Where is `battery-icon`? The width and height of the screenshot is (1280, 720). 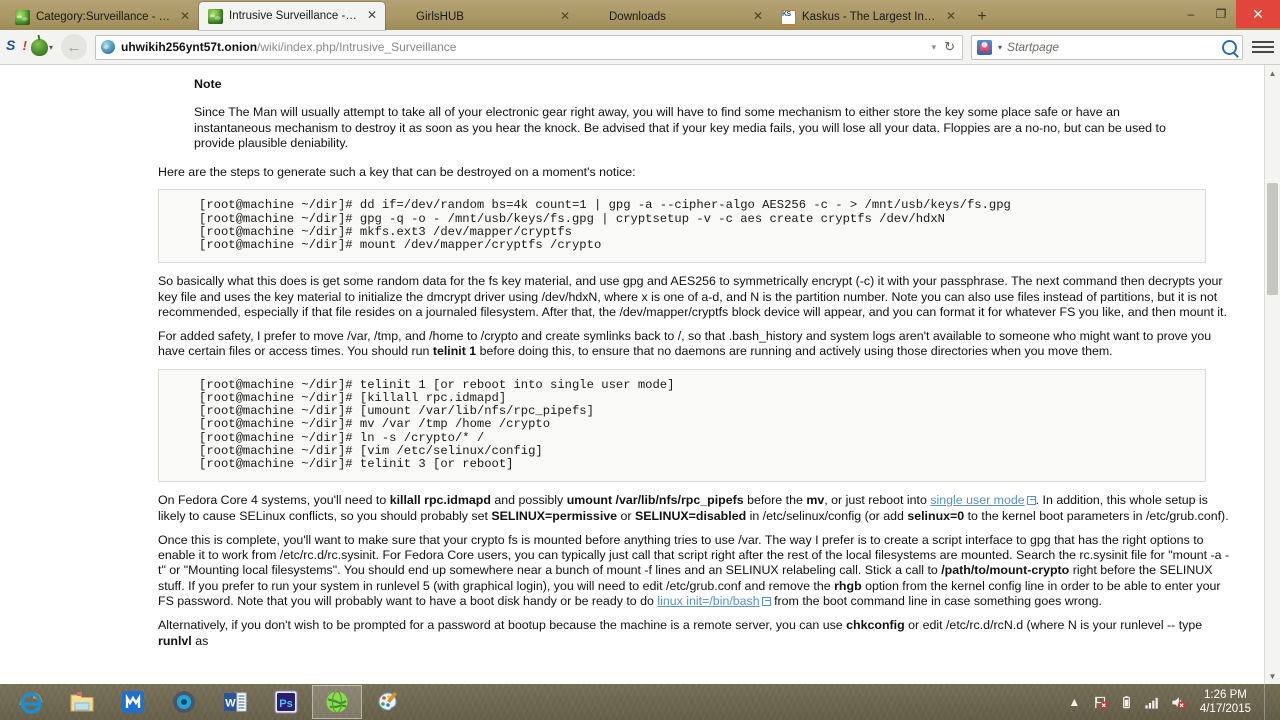
battery-icon is located at coordinates (1126, 702).